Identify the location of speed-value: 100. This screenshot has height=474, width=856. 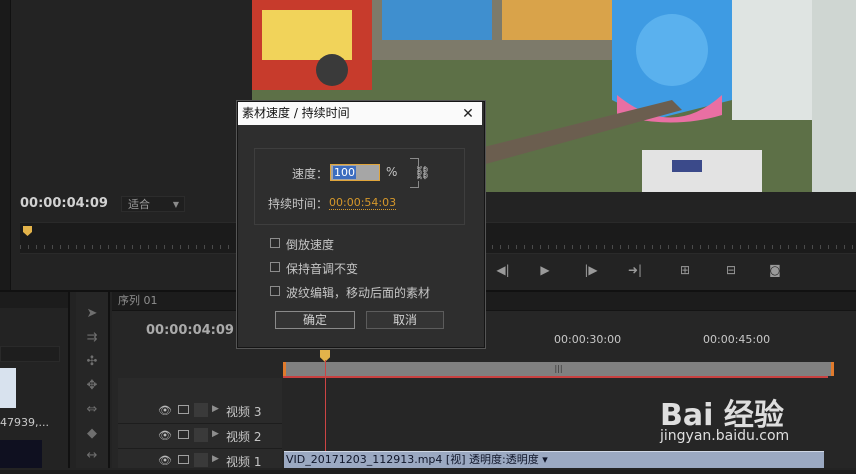
(344, 172).